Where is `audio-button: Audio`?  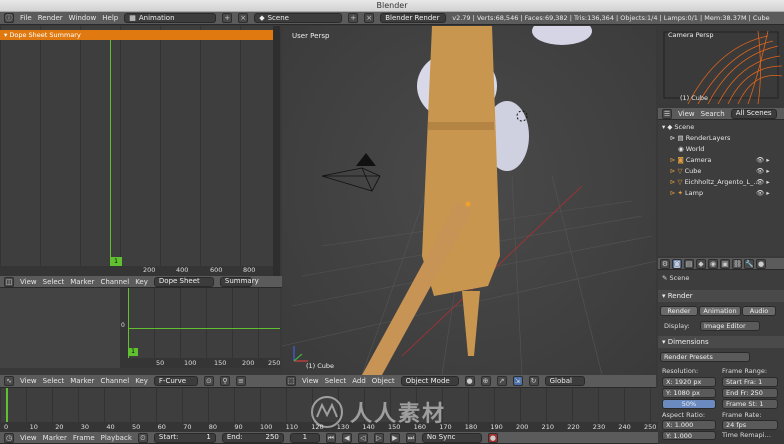
audio-button: Audio is located at coordinates (759, 311).